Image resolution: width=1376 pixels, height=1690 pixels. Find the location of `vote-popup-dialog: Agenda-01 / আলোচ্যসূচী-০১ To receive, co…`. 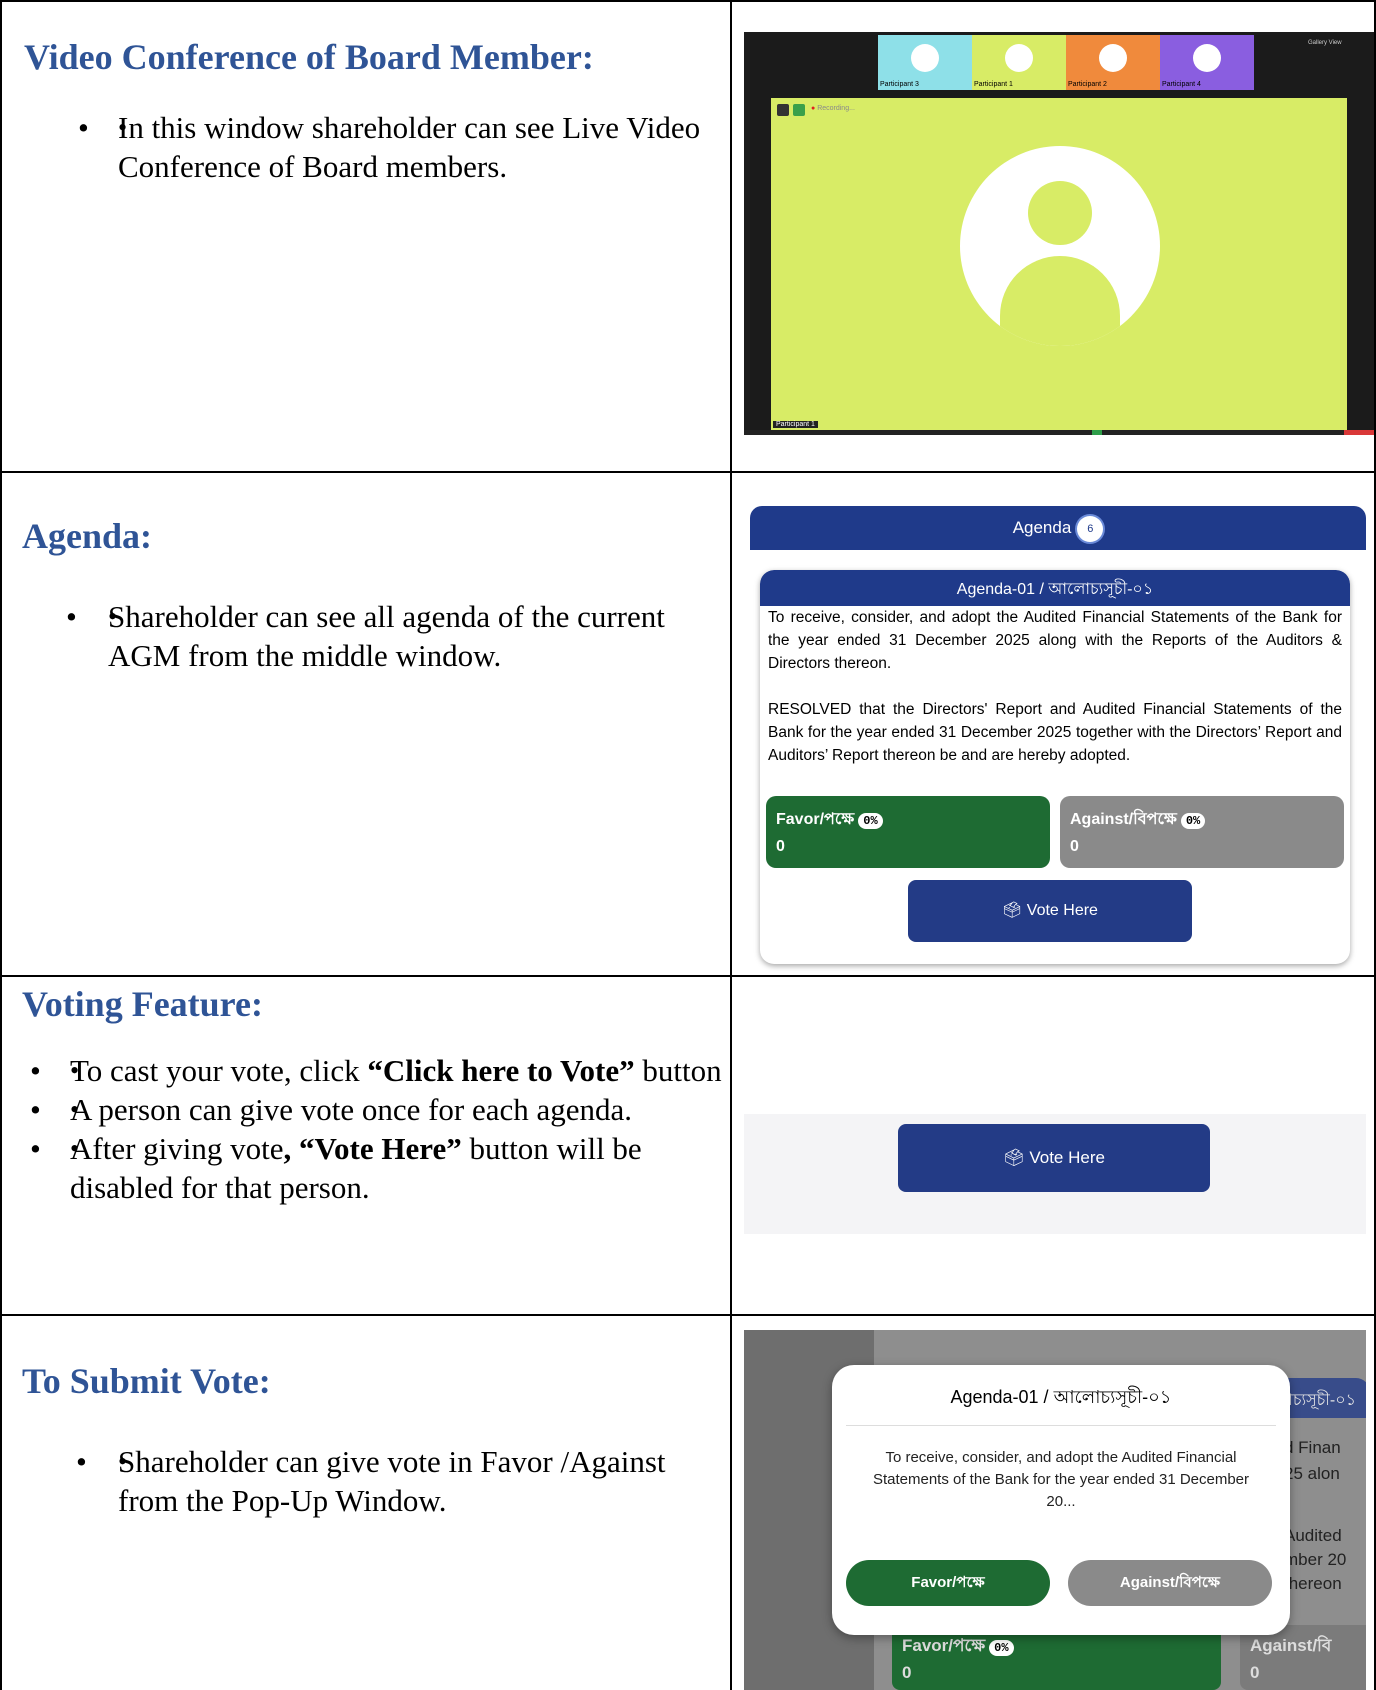

vote-popup-dialog: Agenda-01 / আলোচ্যসূচী-০১ To receive, co… is located at coordinates (1061, 1500).